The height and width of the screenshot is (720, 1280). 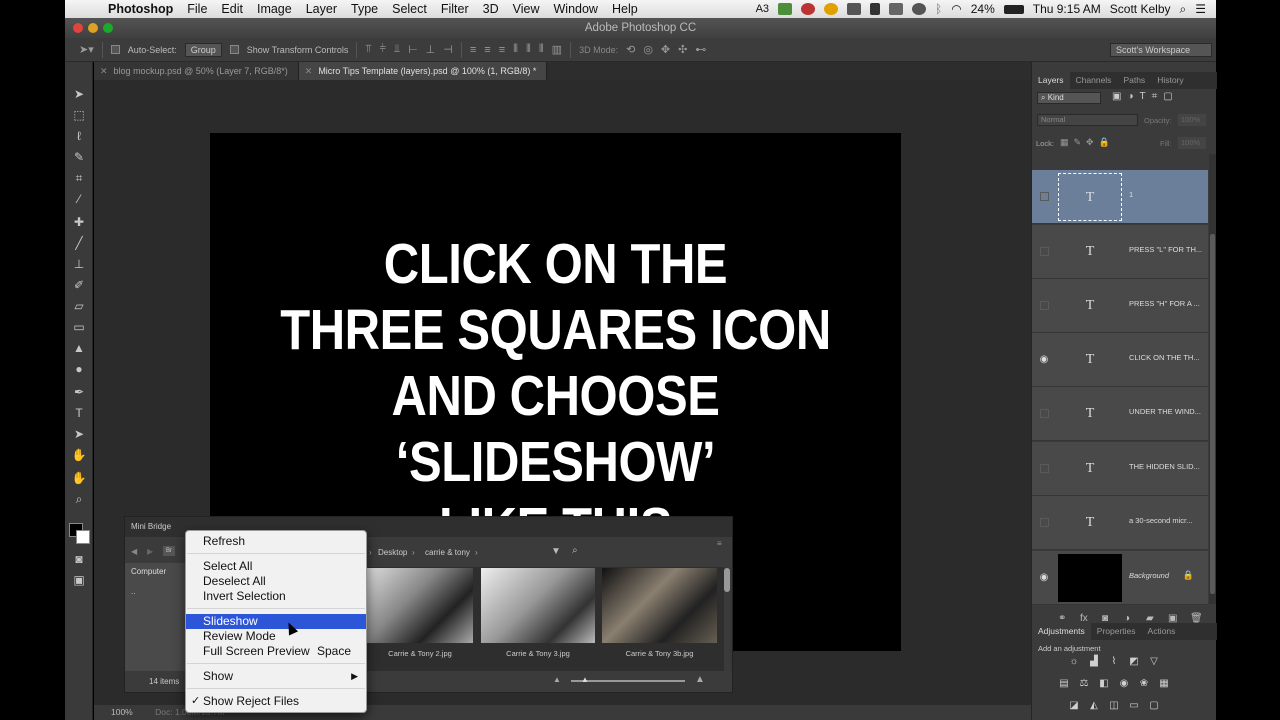 I want to click on blur-tool-icon: ▲, so click(x=79, y=348).